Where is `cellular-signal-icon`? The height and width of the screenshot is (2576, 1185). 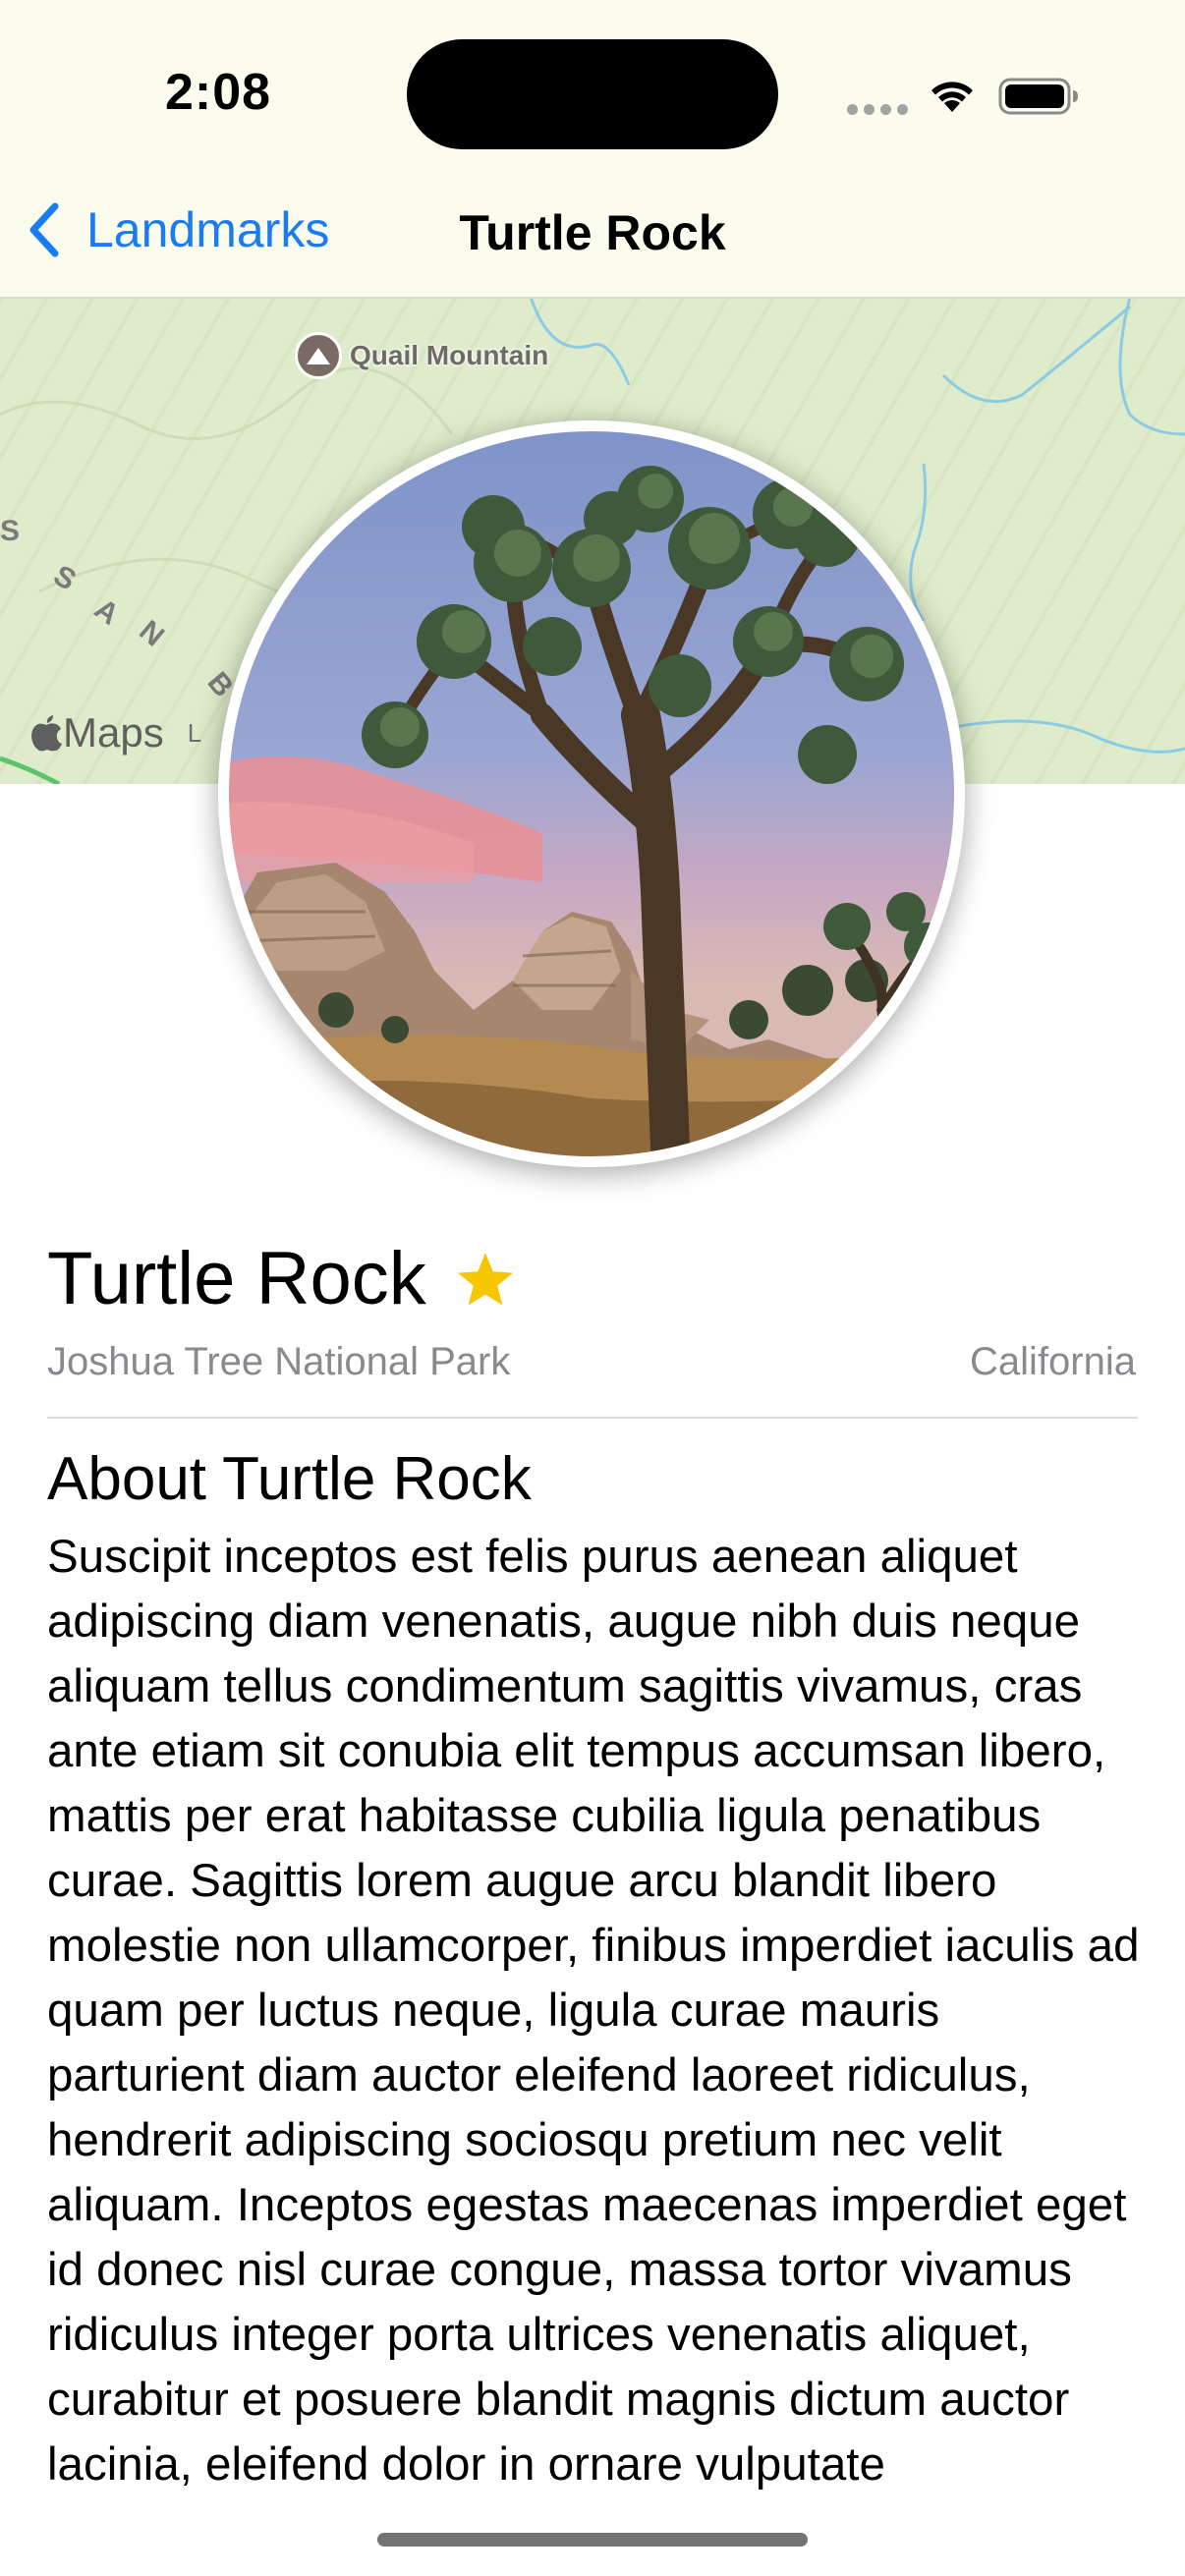 cellular-signal-icon is located at coordinates (881, 111).